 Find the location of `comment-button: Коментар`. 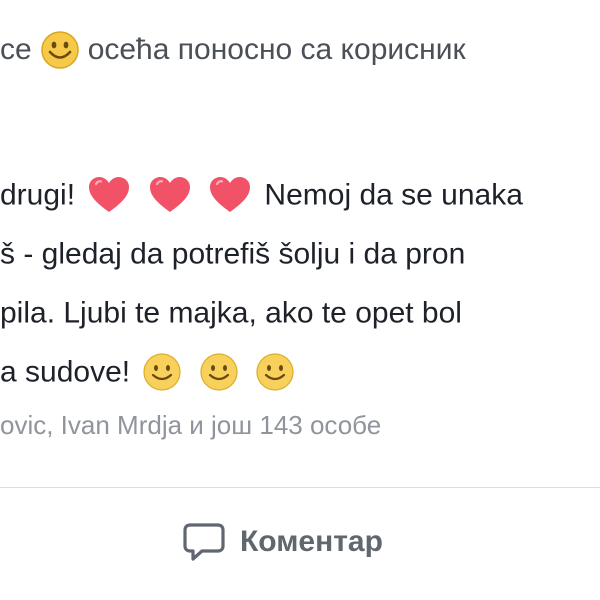

comment-button: Коментар is located at coordinates (282, 542).